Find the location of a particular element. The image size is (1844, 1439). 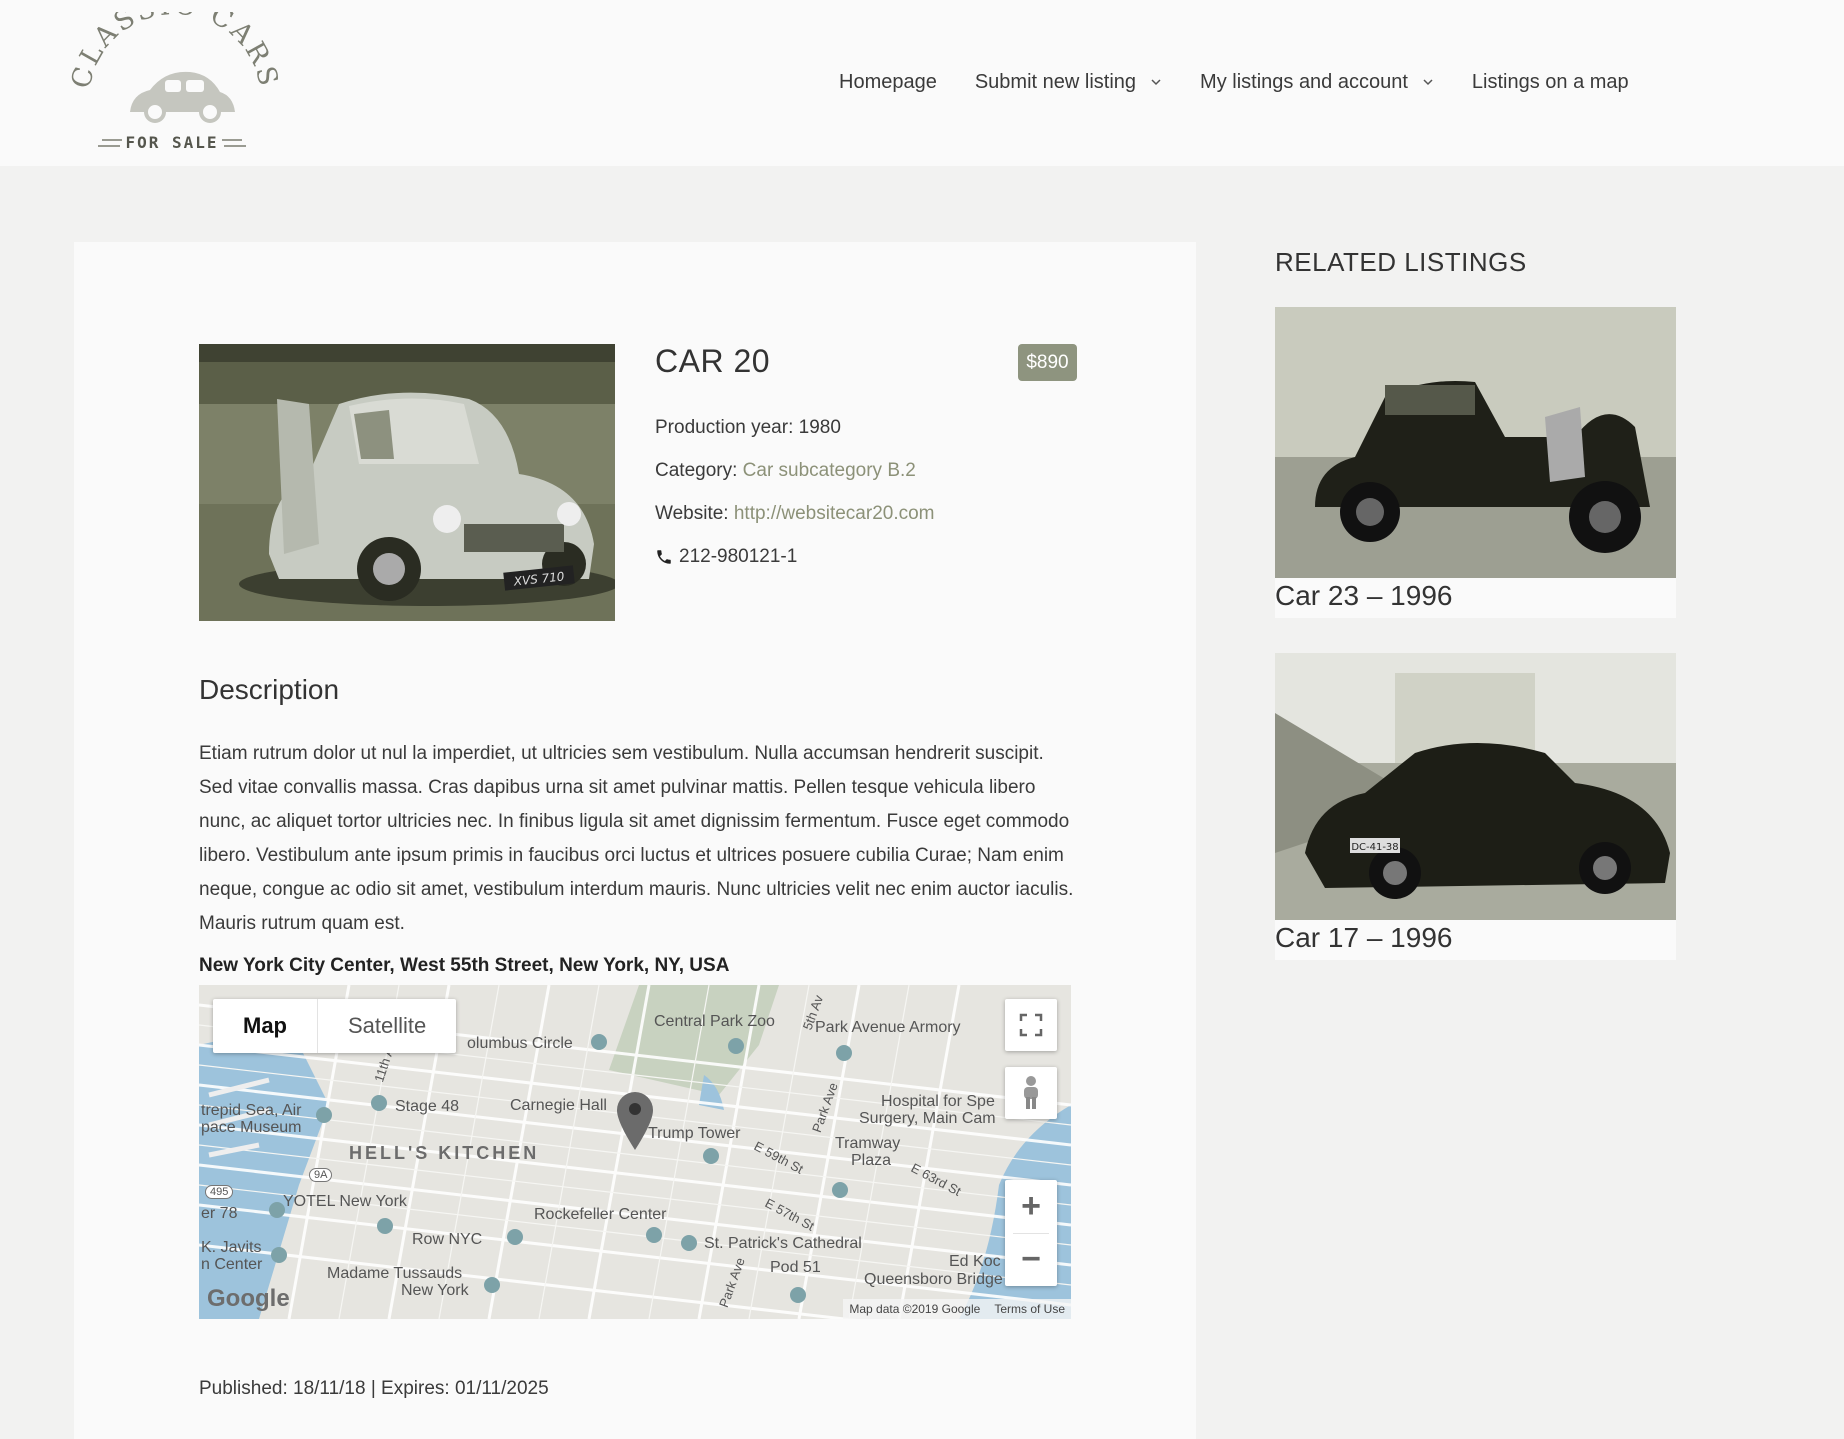

zoom-in-button: + is located at coordinates (1031, 1206).